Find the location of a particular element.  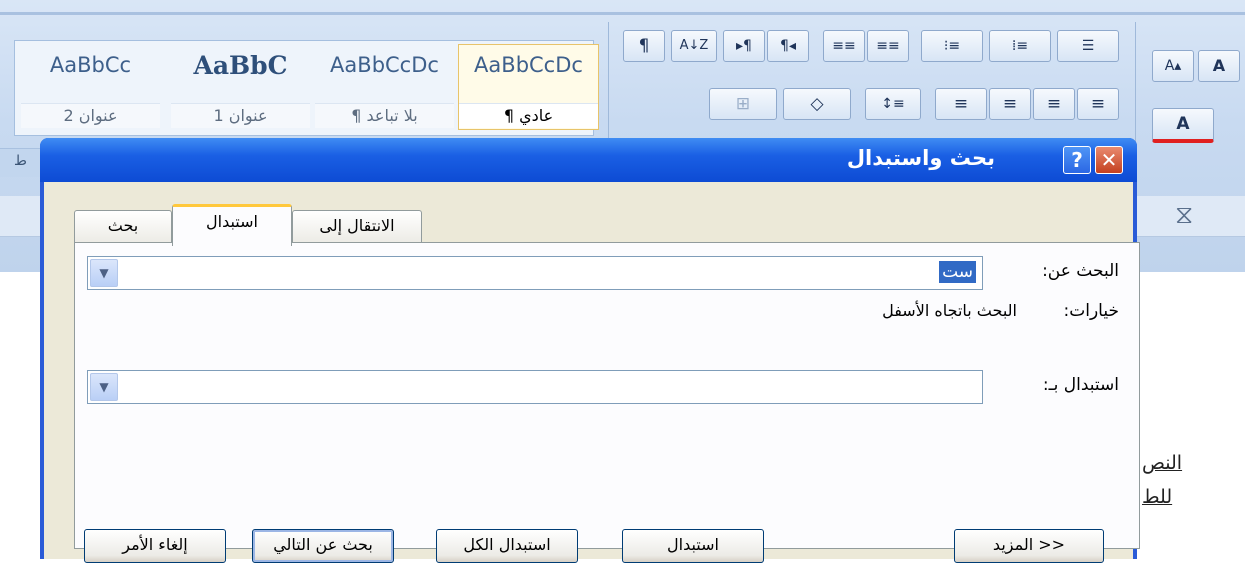

tab-find: بحث is located at coordinates (123, 226).